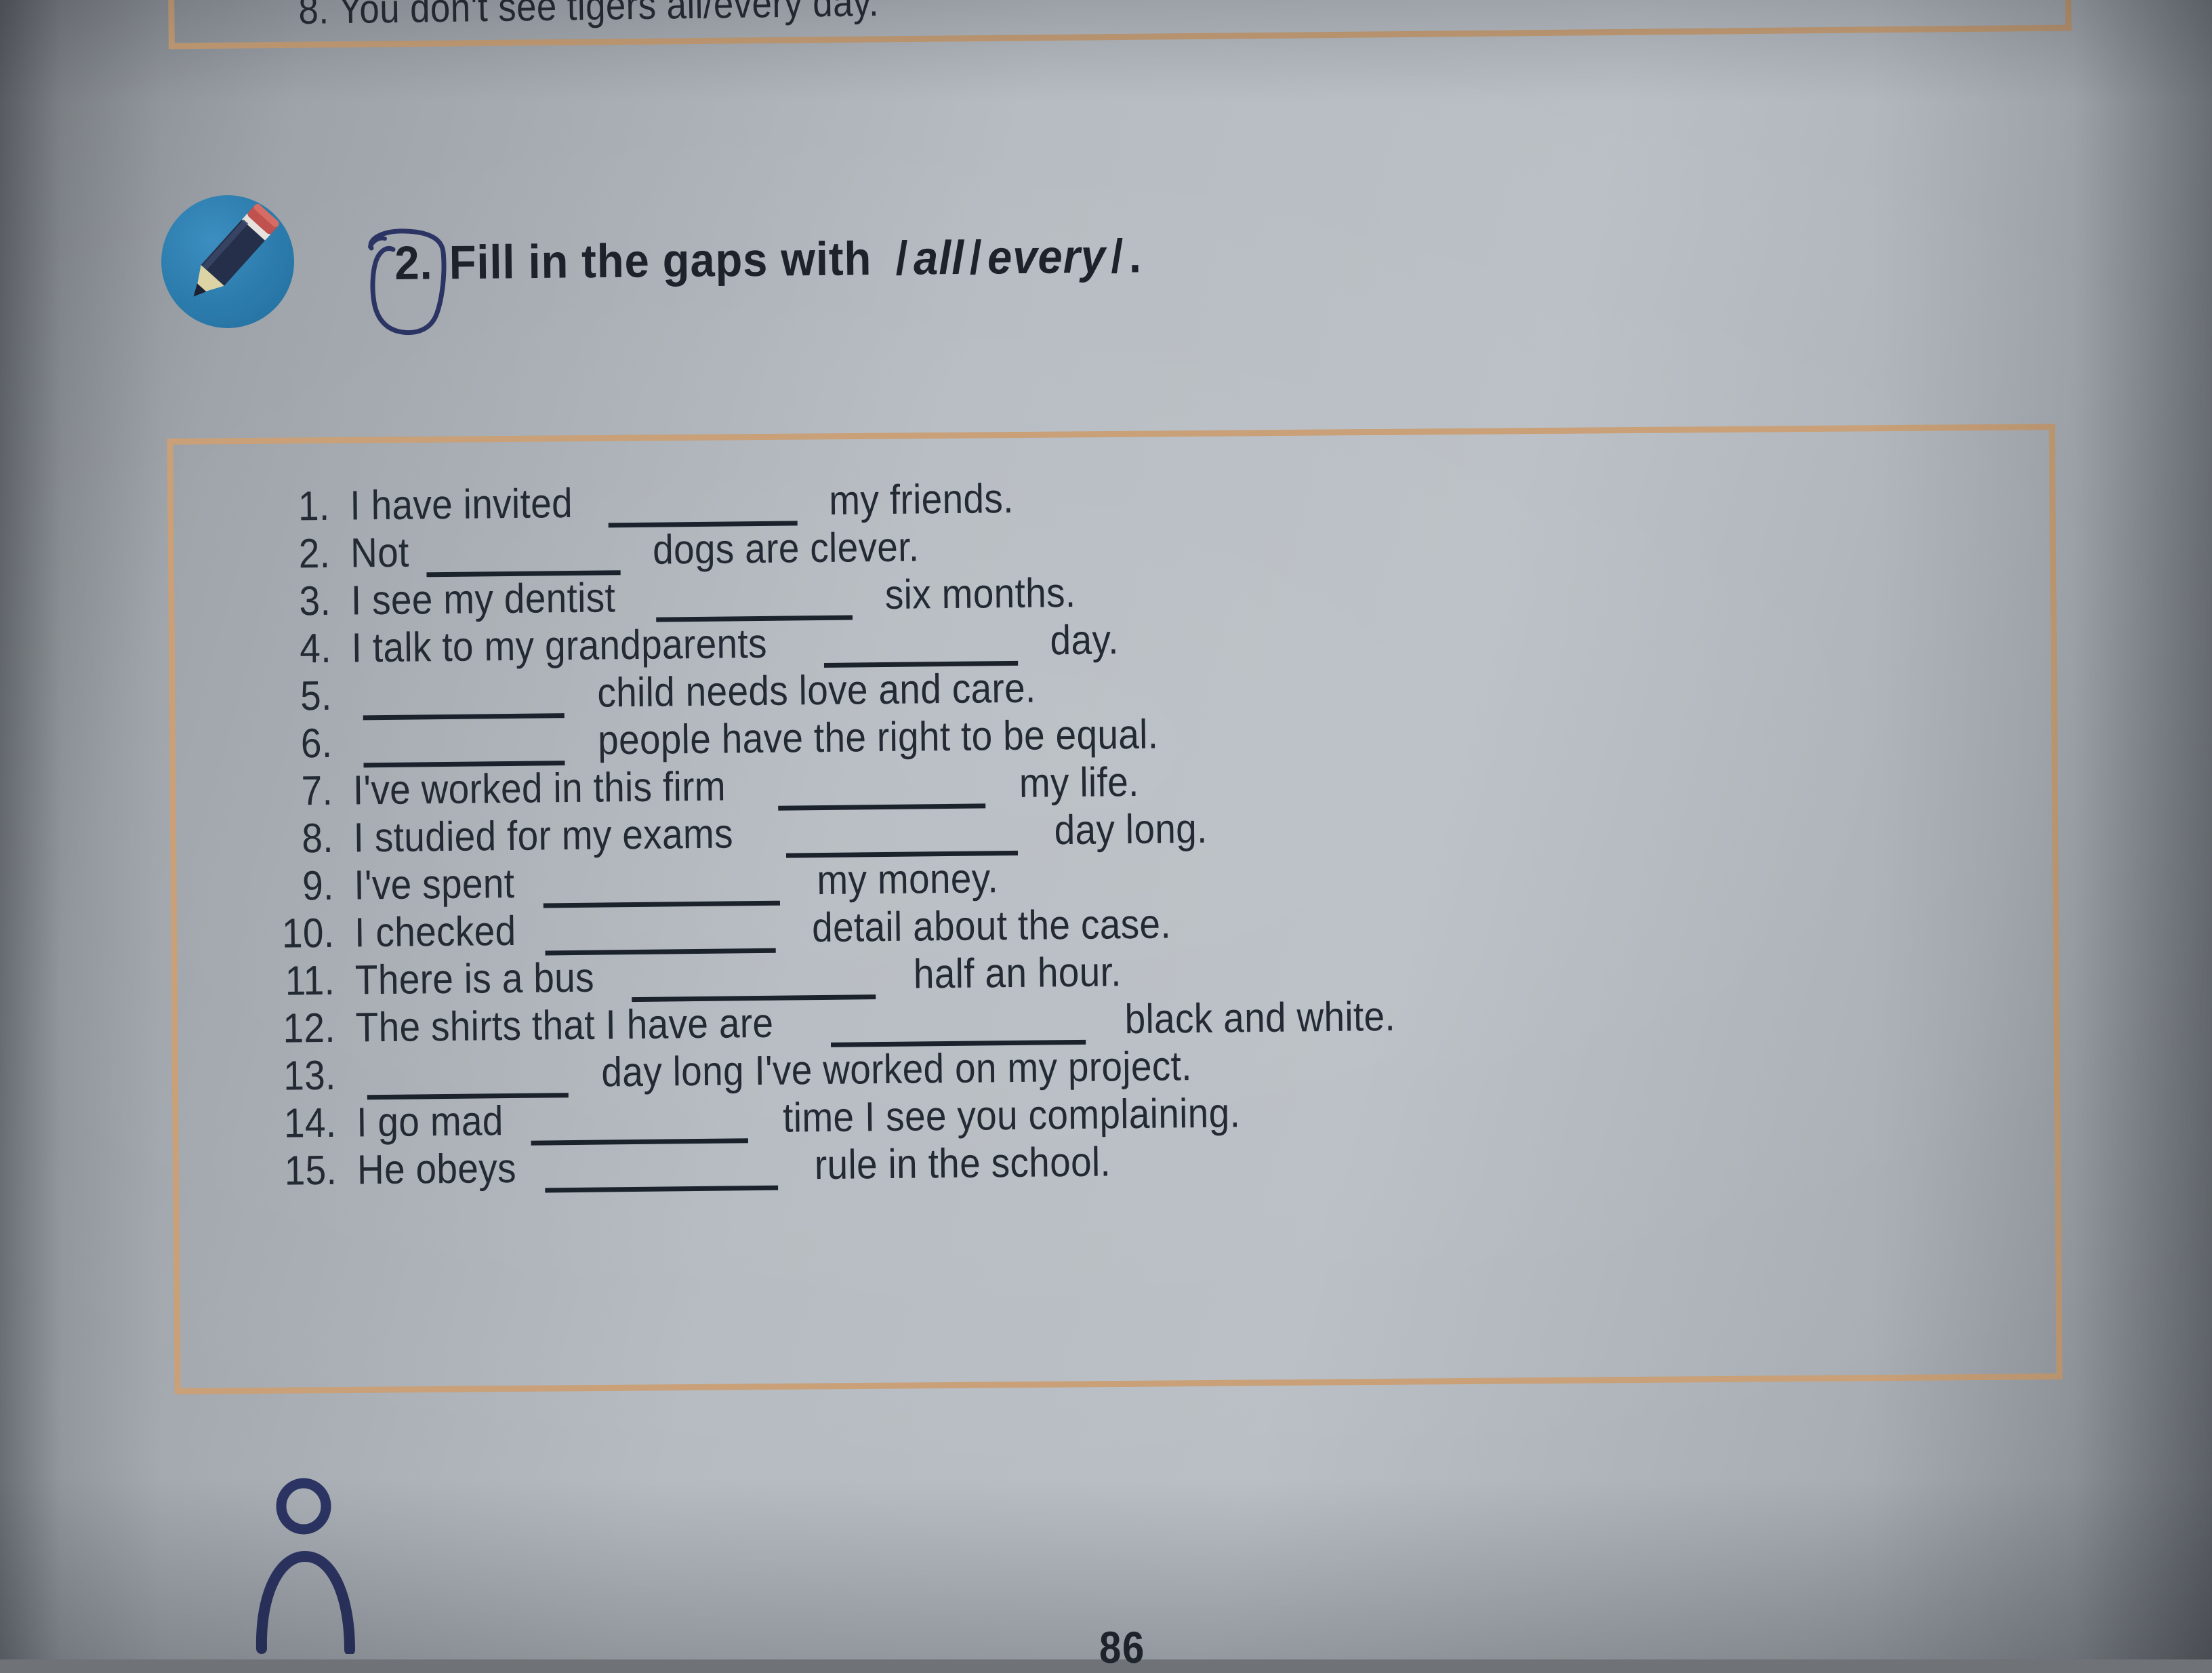 This screenshot has width=2212, height=1673. I want to click on item-text-before-blank: I see my dentist, so click(483, 599).